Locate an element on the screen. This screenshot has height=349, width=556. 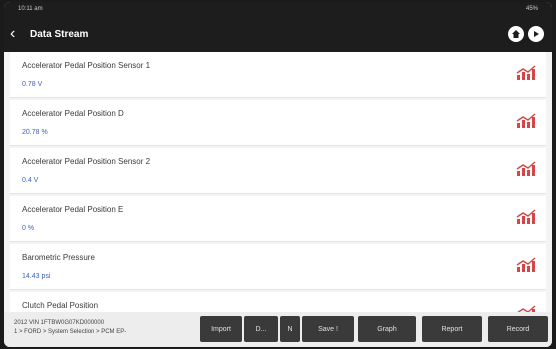
report-button: Report is located at coordinates (452, 329).